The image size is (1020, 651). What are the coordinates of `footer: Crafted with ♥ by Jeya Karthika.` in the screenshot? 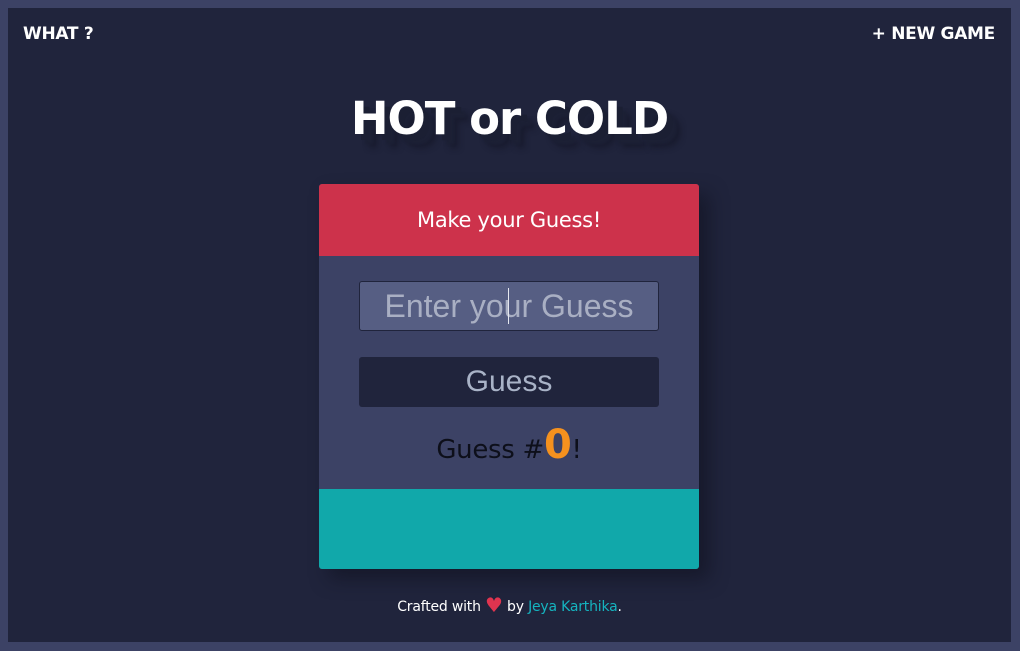 It's located at (509, 605).